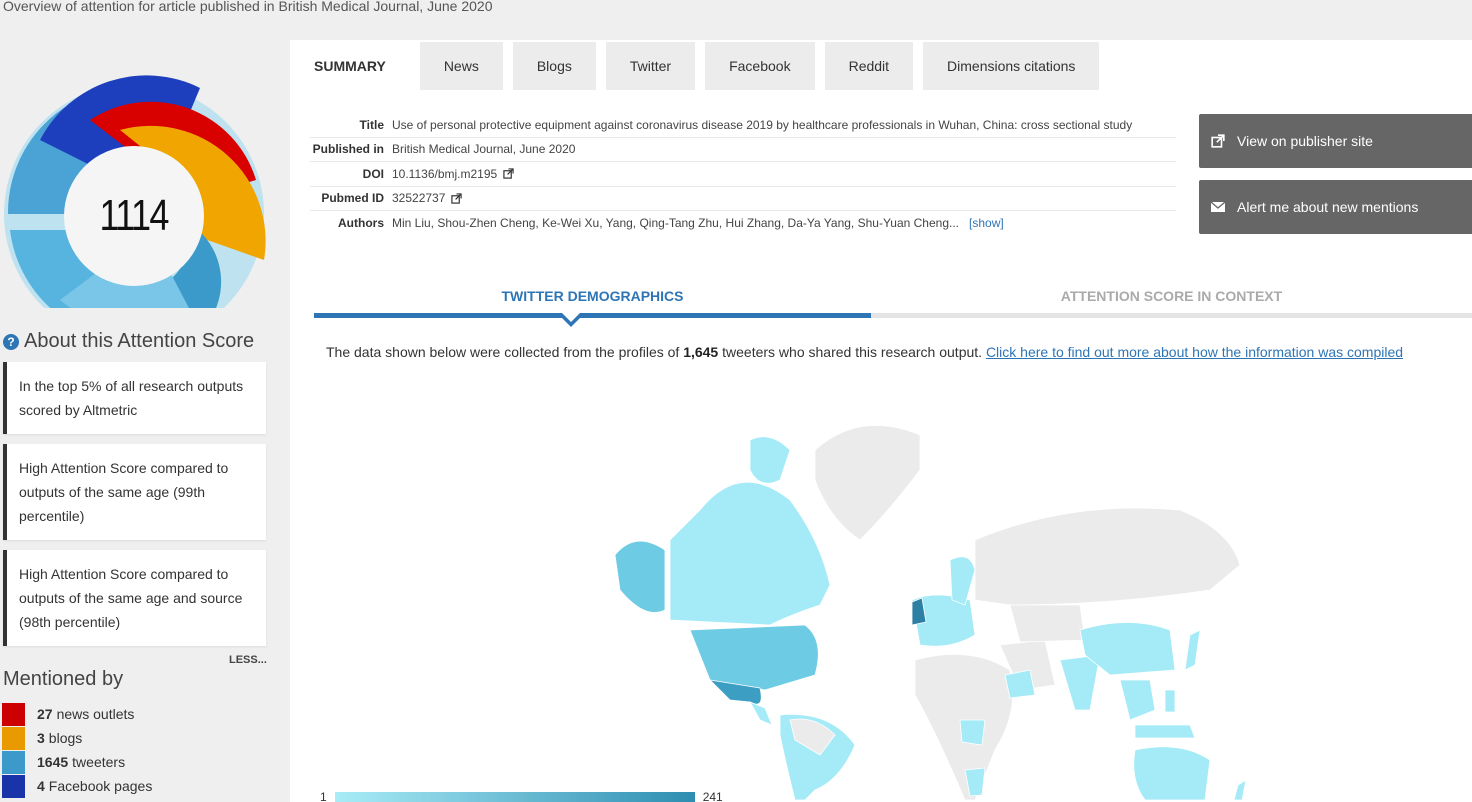 This screenshot has height=802, width=1472. What do you see at coordinates (1165, 731) in the screenshot?
I see `map-indonesia` at bounding box center [1165, 731].